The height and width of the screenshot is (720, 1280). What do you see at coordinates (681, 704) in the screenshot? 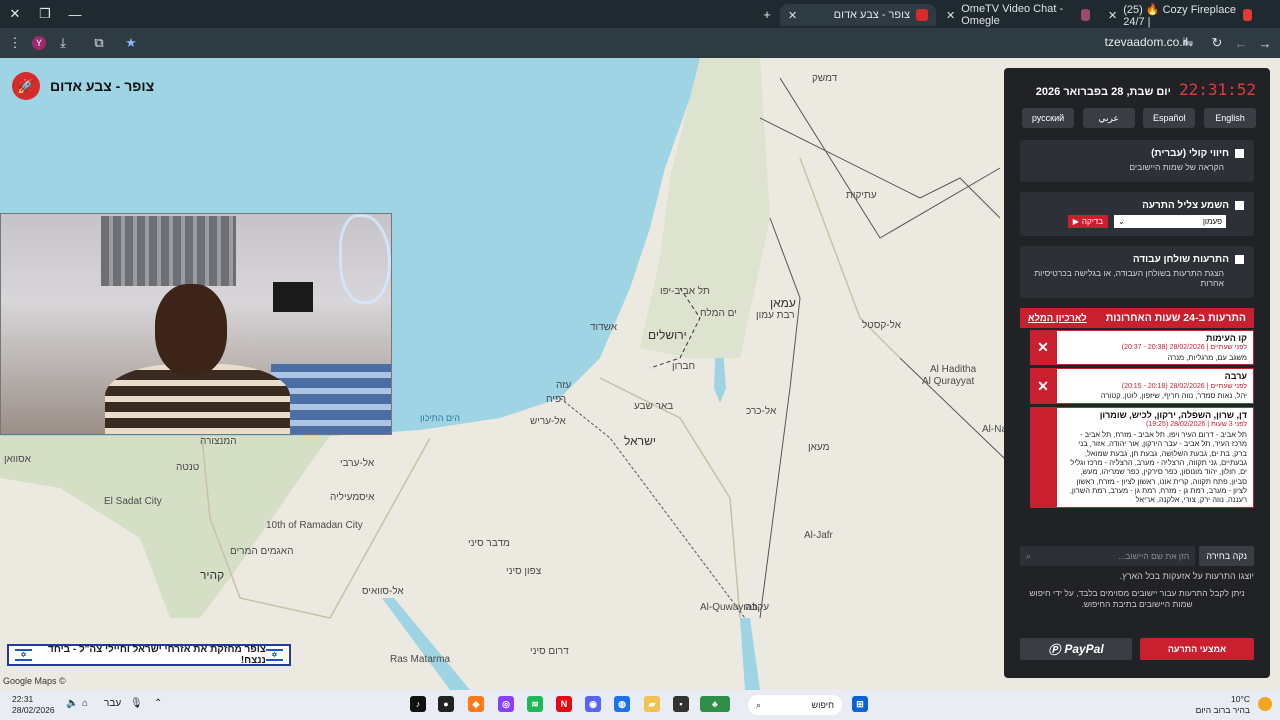
I see `terminal-icon: ▪` at bounding box center [681, 704].